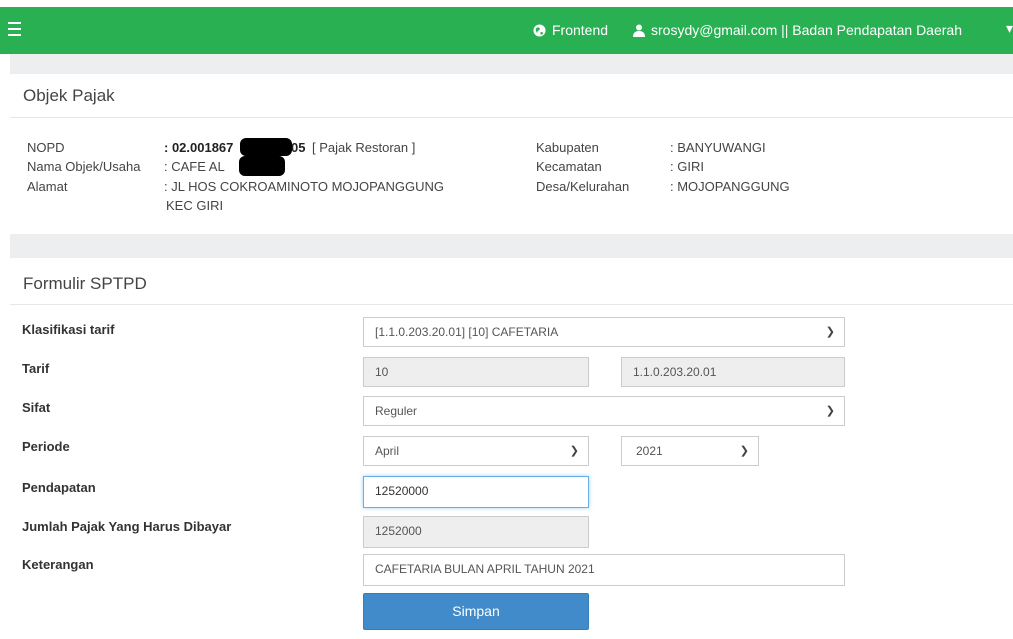  Describe the element at coordinates (195, 205) in the screenshot. I see `alamat-line2: KEC GIRI` at that location.